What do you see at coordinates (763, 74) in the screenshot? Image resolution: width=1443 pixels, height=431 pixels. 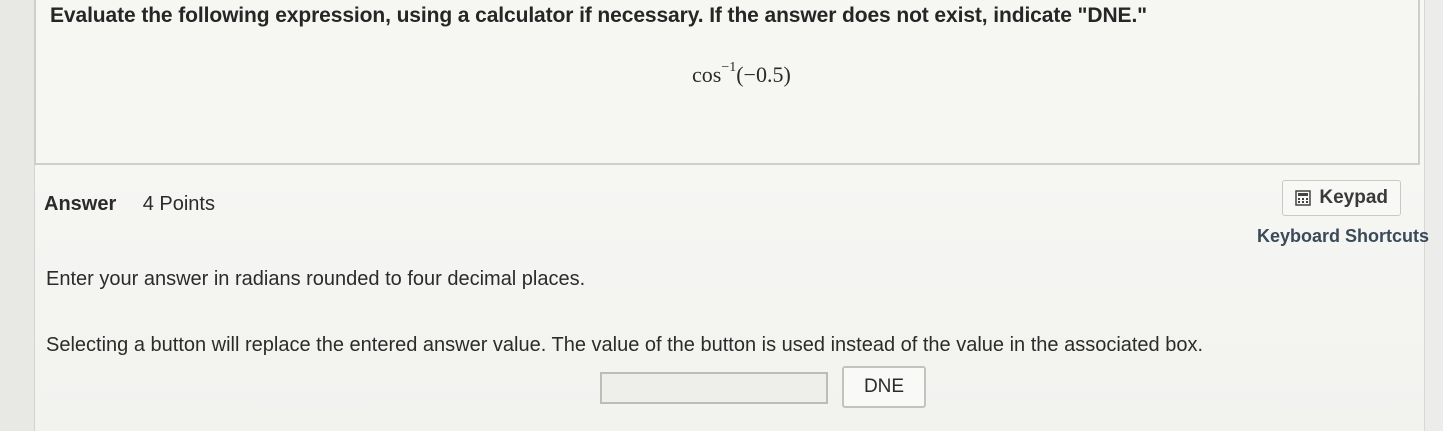 I see `expression-argument: (−0.5)` at bounding box center [763, 74].